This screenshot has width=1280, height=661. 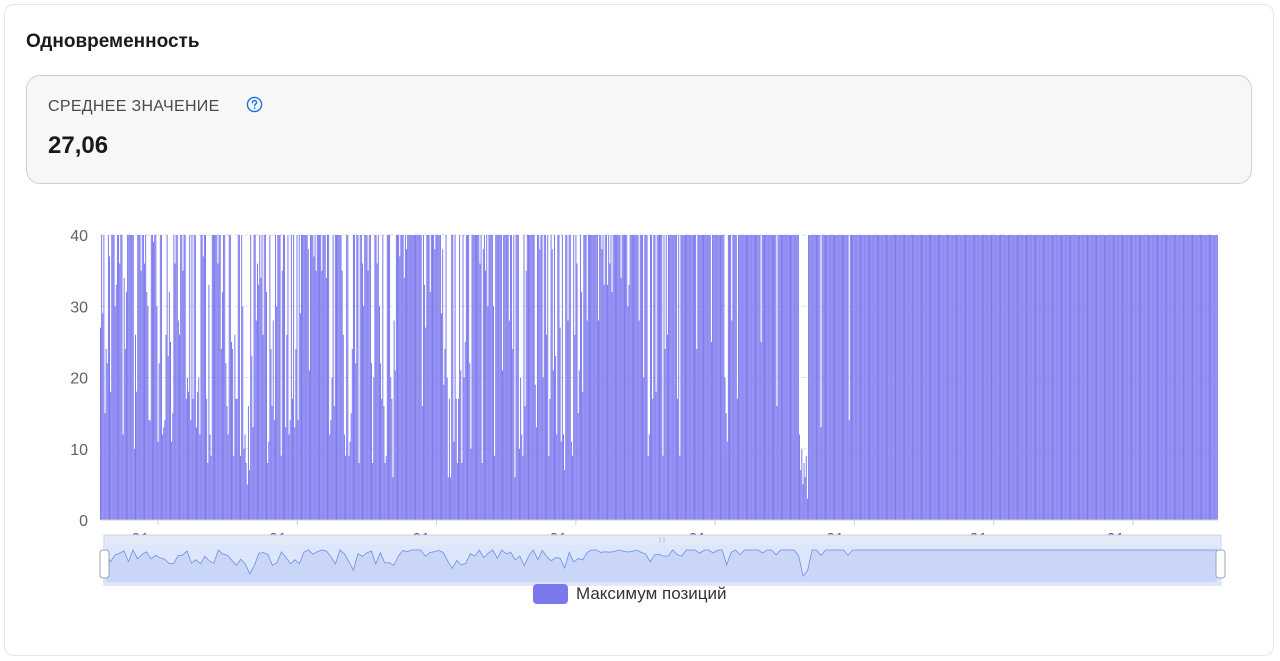 I want to click on zoom-slider, so click(x=662, y=560).